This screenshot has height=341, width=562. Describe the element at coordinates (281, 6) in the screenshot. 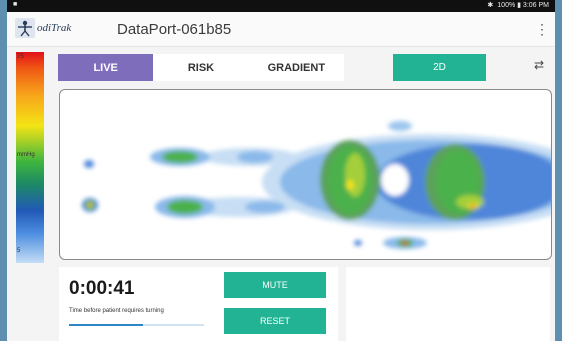

I see `status-bar: ■ ✱ 100% ▮ 3:06 PM` at that location.